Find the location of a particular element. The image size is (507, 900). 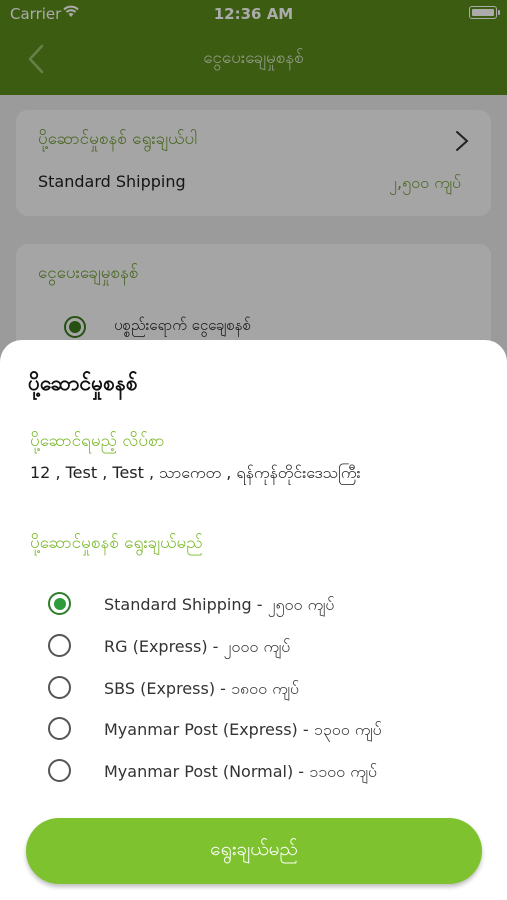

shipping-option: RG (Express) - ၂၀၀၀ ကျပ် is located at coordinates (253, 646).